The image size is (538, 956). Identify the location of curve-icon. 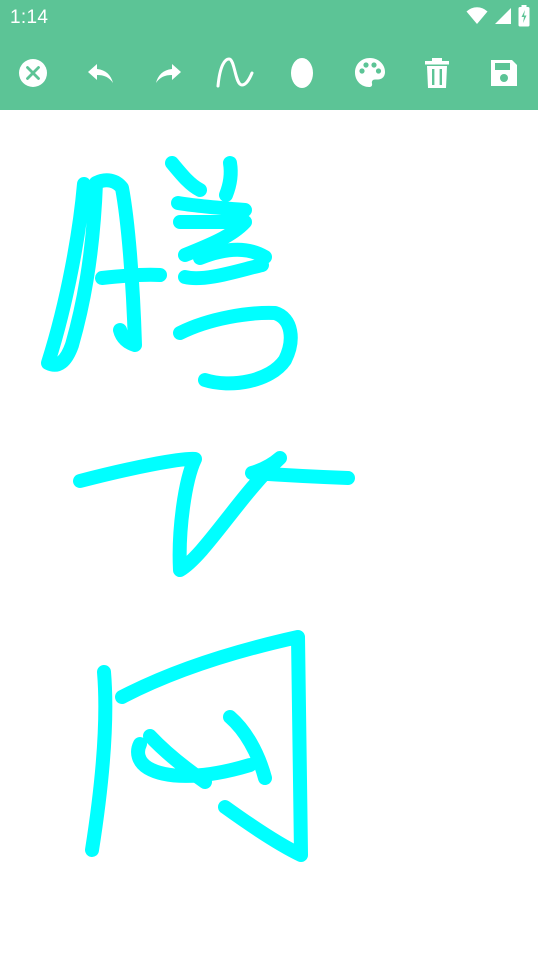
(235, 72).